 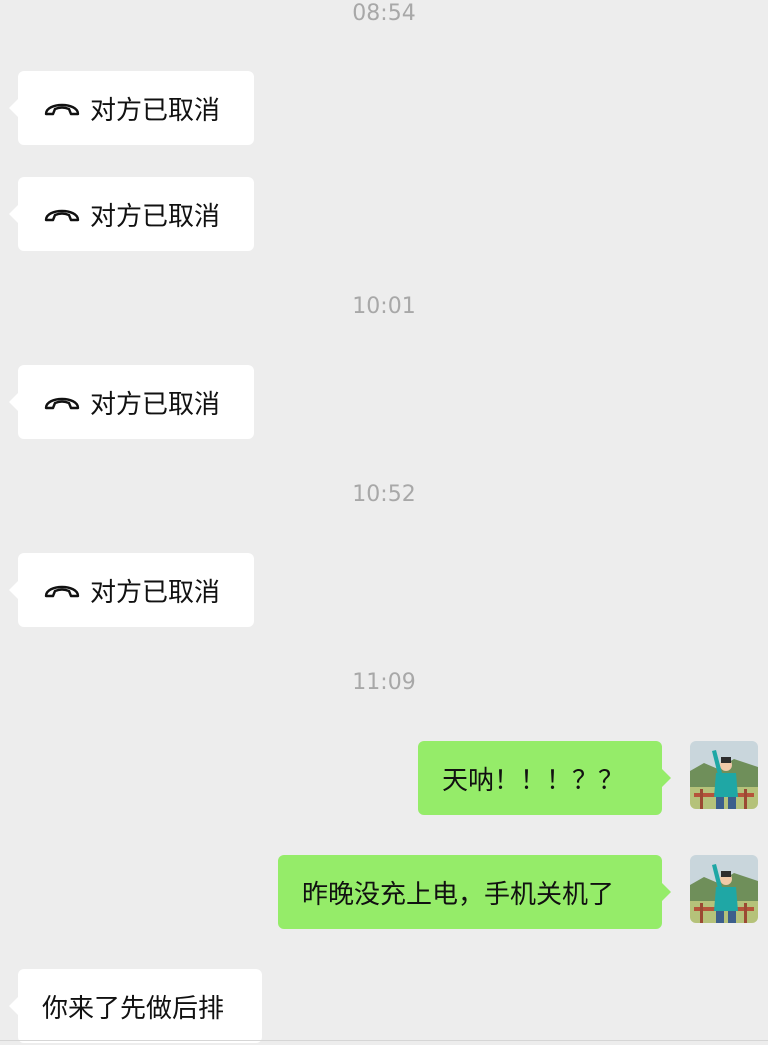 What do you see at coordinates (384, 682) in the screenshot?
I see `timestamp: 11:09` at bounding box center [384, 682].